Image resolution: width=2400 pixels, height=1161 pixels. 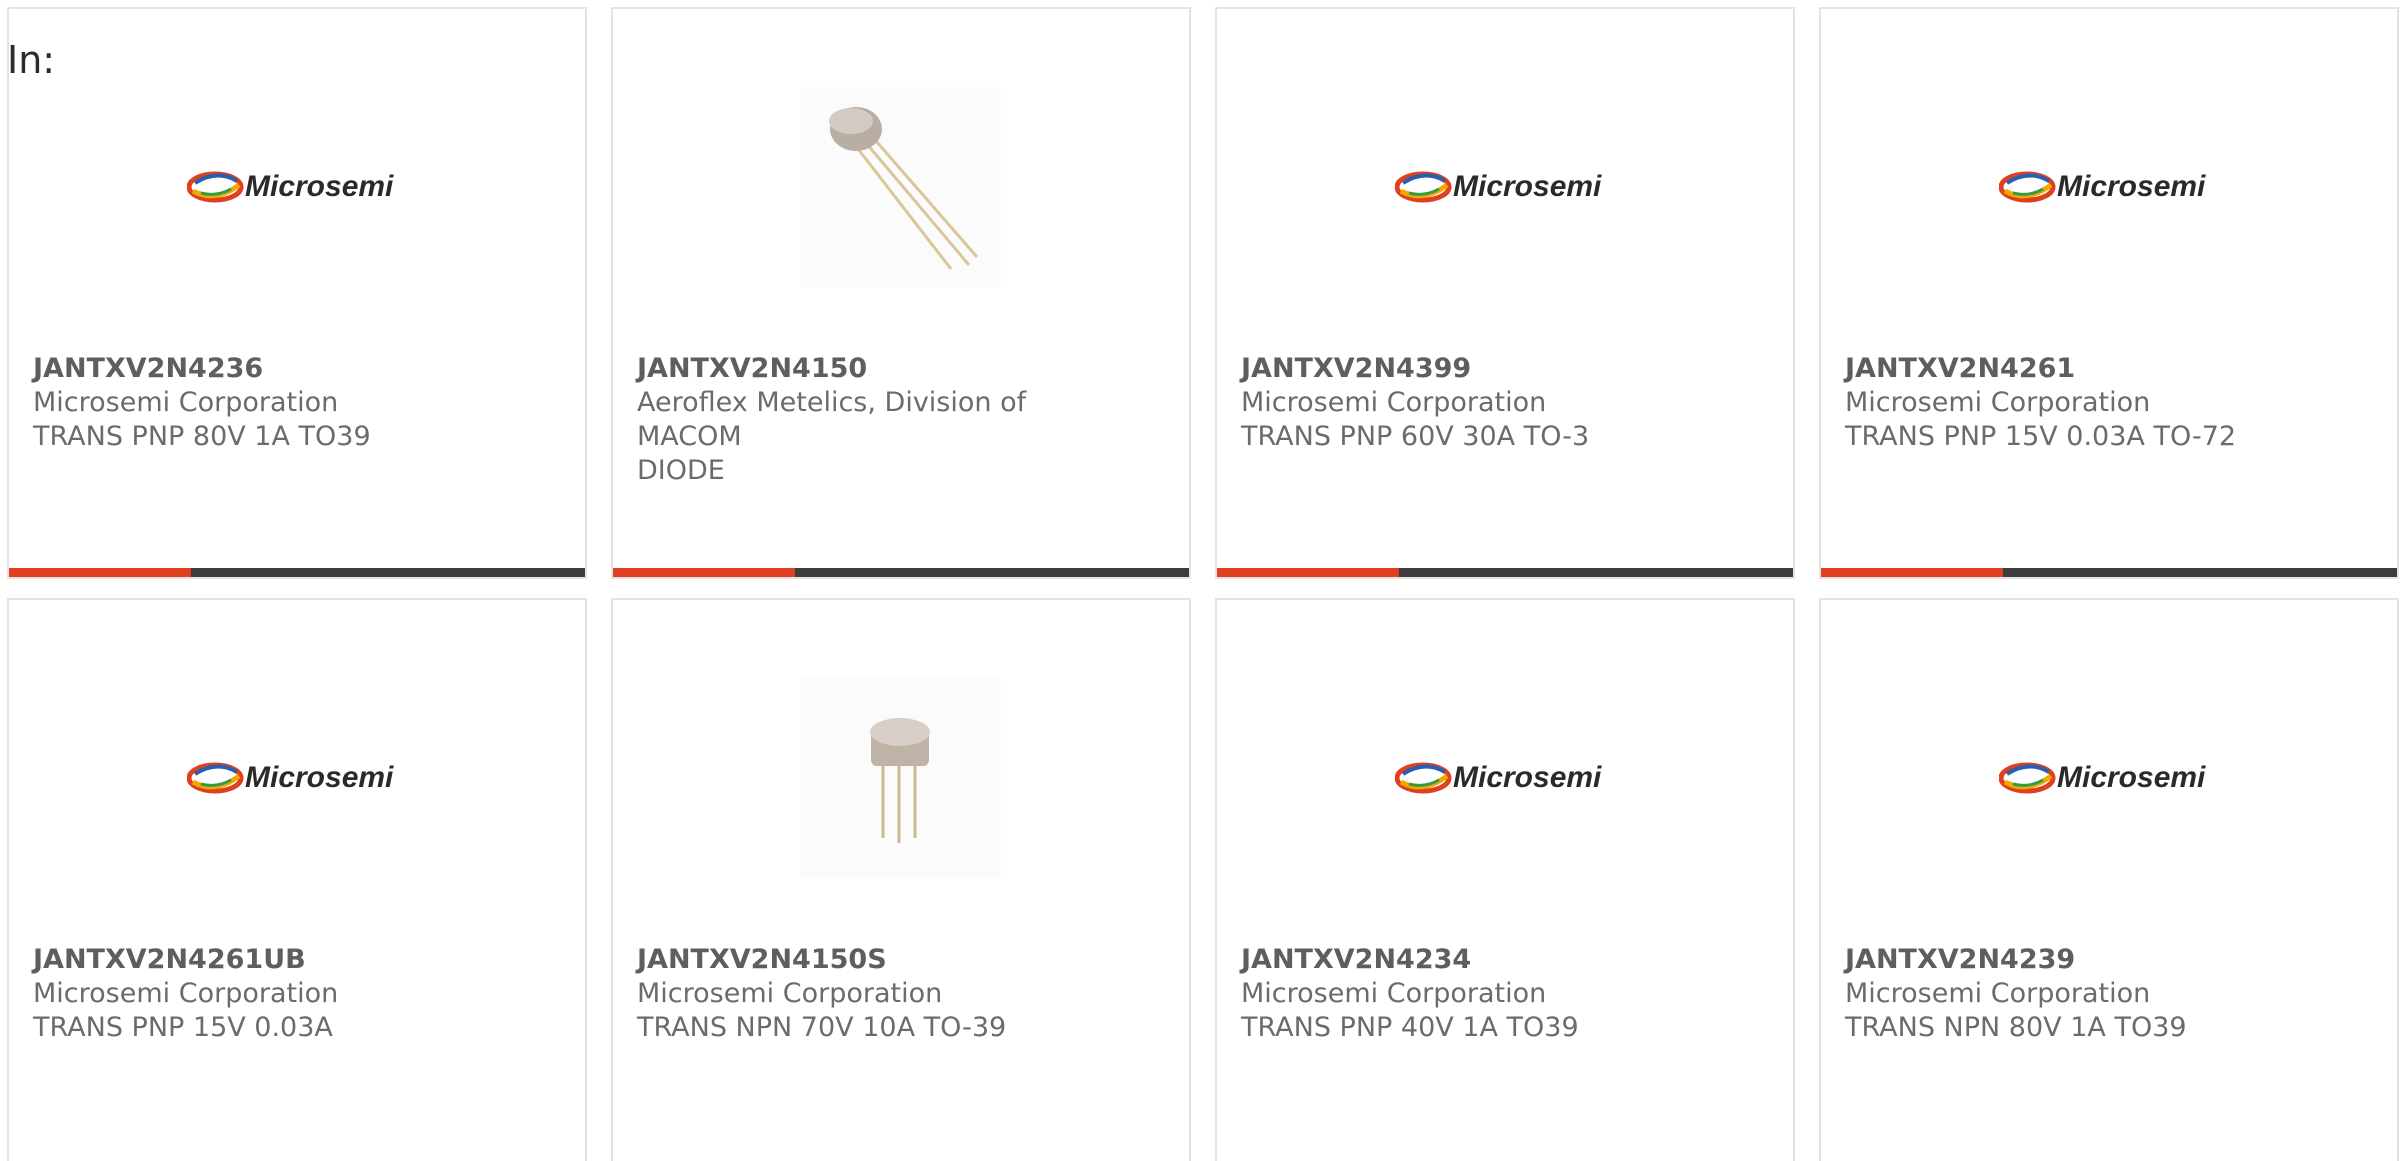 I want to click on description: TRANS NPN 80V 1A TO39, so click(x=2016, y=1027).